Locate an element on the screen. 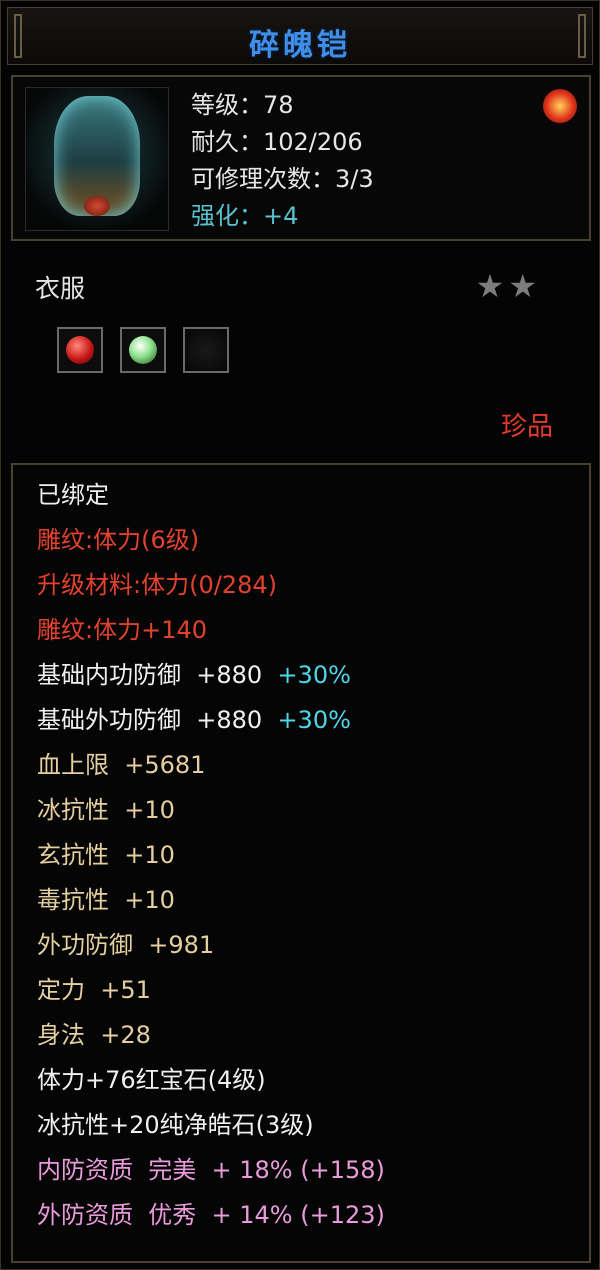 The width and height of the screenshot is (600, 1270). attribute-row: 雕纹:体力(6级) is located at coordinates (118, 540).